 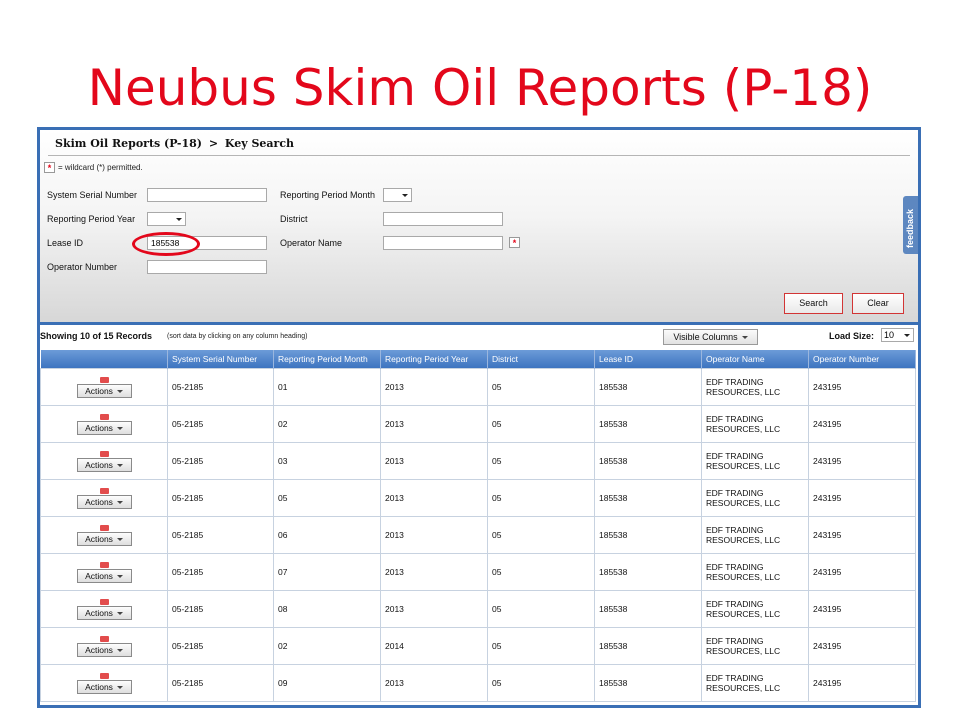 What do you see at coordinates (327, 359) in the screenshot?
I see `column-header: Reporting Period Month` at bounding box center [327, 359].